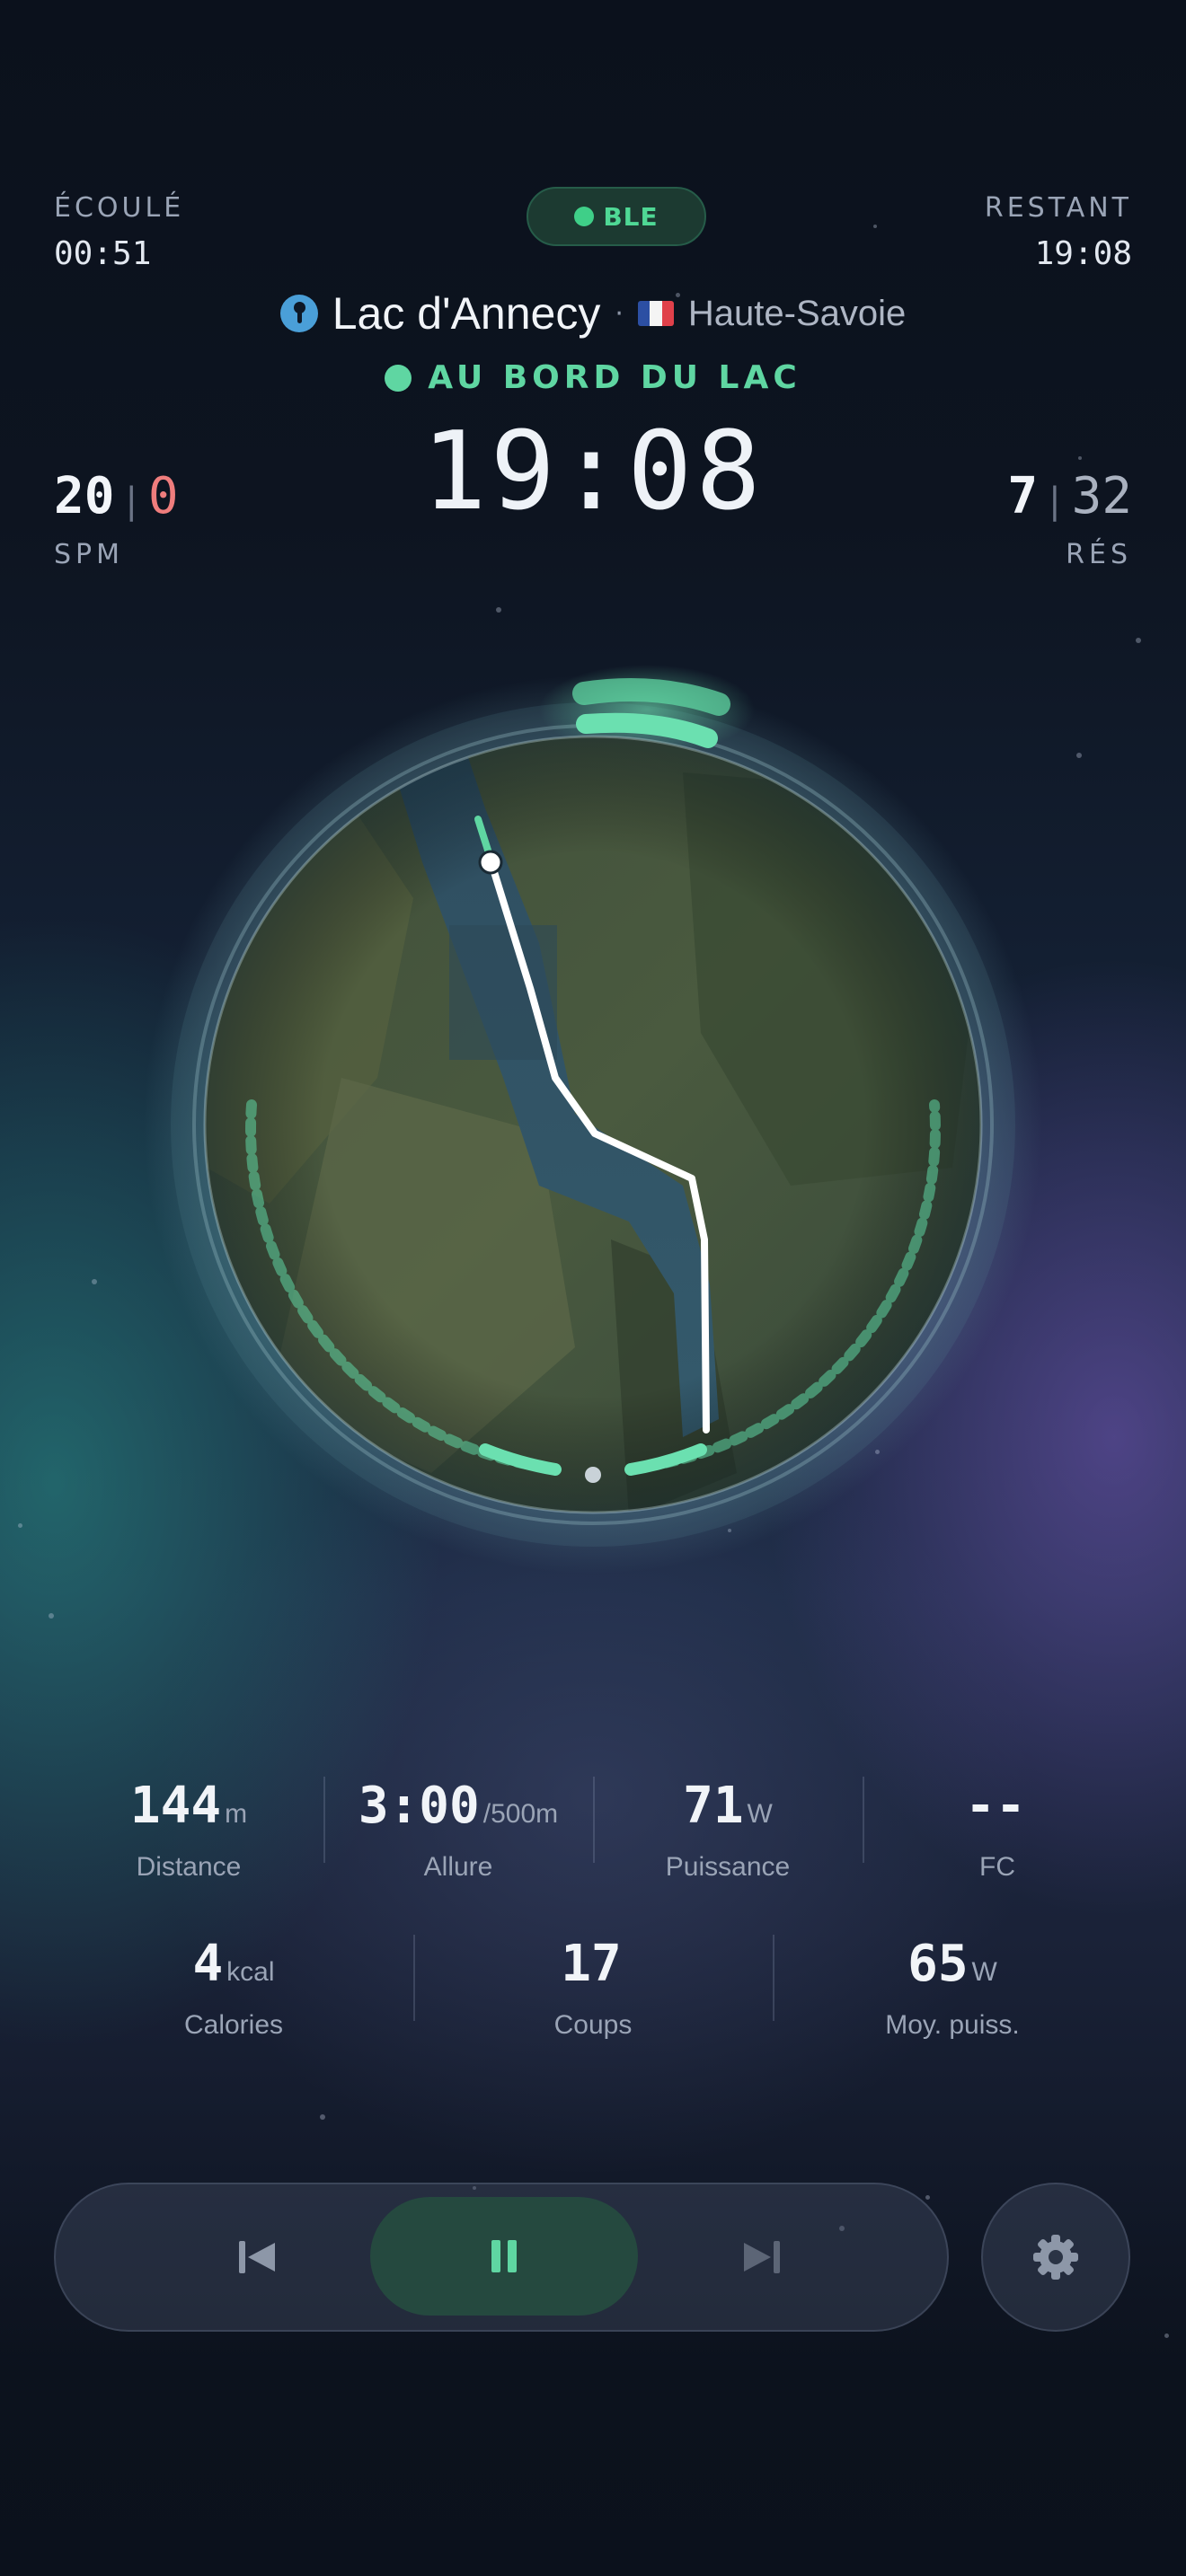 The image size is (1186, 2576). What do you see at coordinates (119, 208) in the screenshot?
I see `elapsed-label: ÉCOULÉ` at bounding box center [119, 208].